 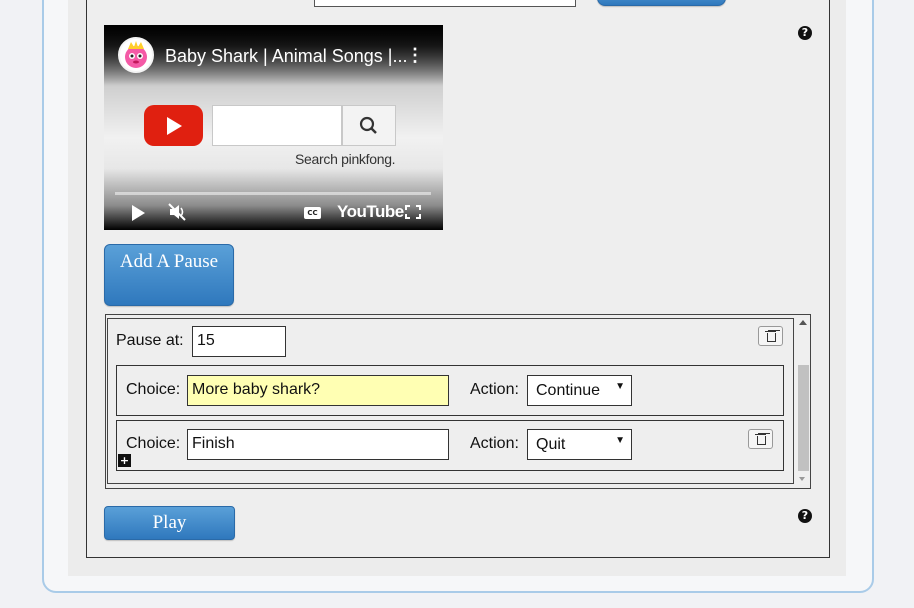 What do you see at coordinates (345, 159) in the screenshot?
I see `search-caption: Search pinkfong.` at bounding box center [345, 159].